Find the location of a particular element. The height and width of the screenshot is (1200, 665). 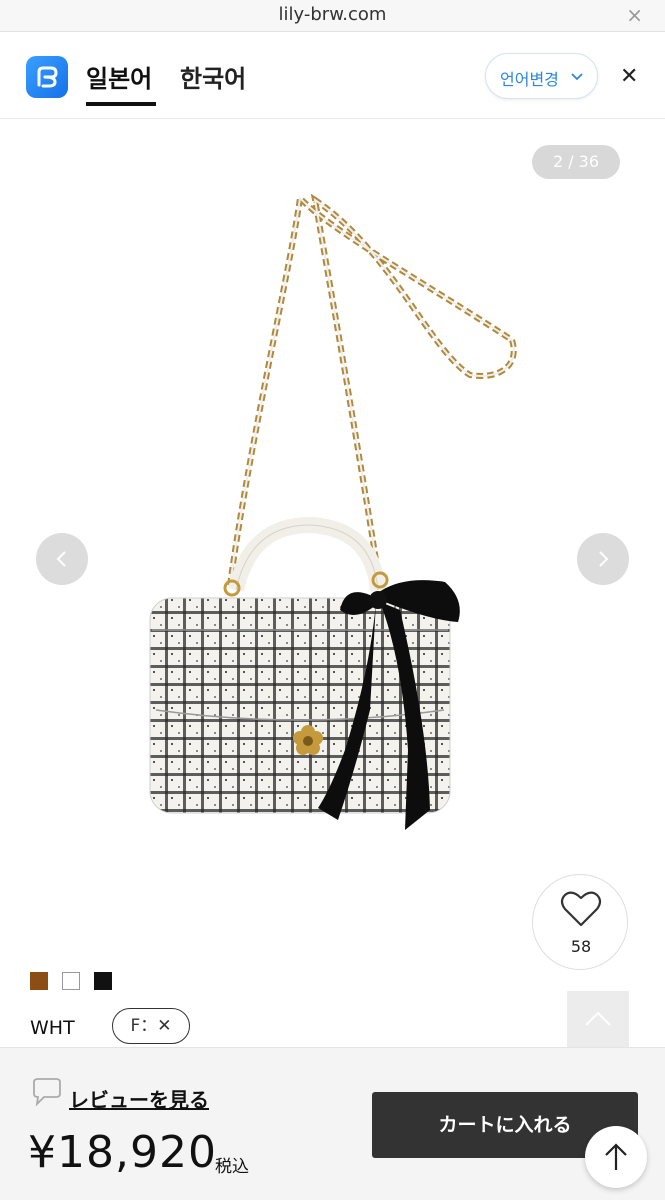

change-language-button: 언어변경 is located at coordinates (541, 76).